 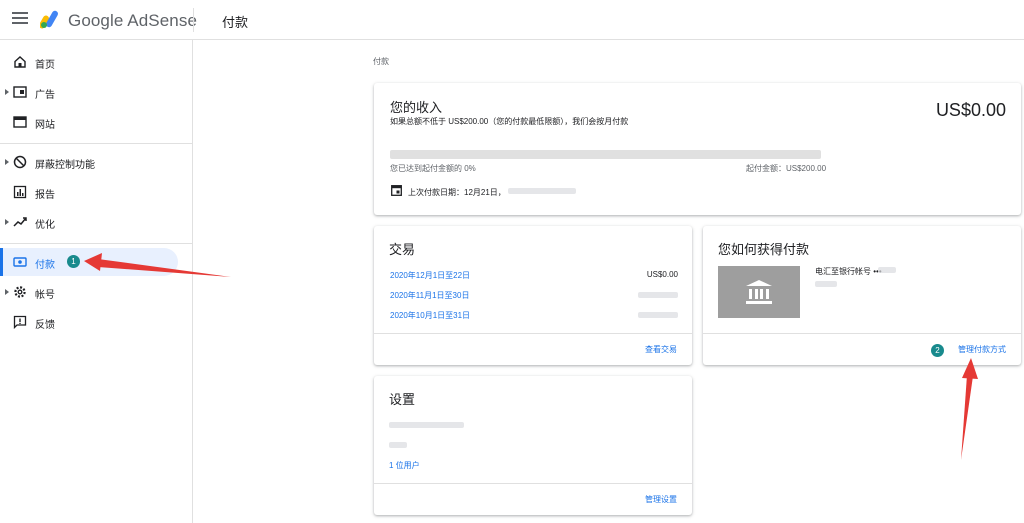 I want to click on gear-icon, so click(x=20, y=292).